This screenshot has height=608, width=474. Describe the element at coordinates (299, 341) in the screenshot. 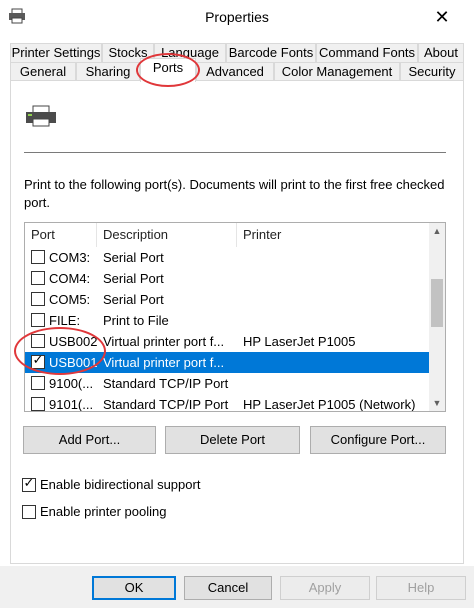

I see `port-printer: HP LaserJet P1005` at that location.